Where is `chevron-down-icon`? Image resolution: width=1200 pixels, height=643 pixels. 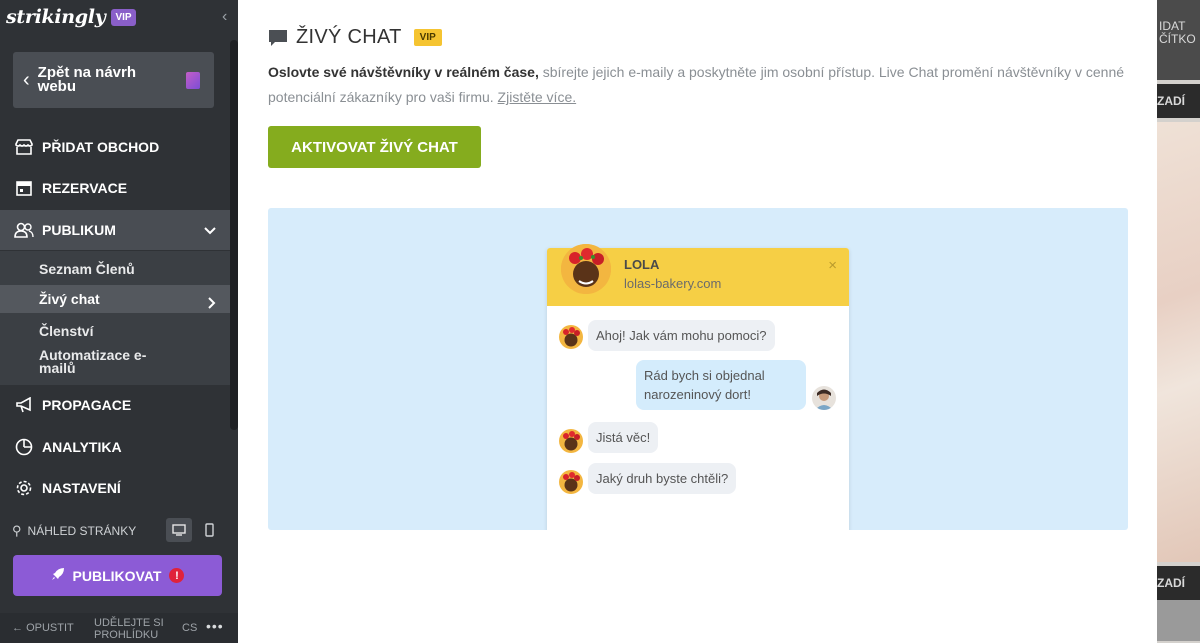
chevron-down-icon is located at coordinates (210, 230).